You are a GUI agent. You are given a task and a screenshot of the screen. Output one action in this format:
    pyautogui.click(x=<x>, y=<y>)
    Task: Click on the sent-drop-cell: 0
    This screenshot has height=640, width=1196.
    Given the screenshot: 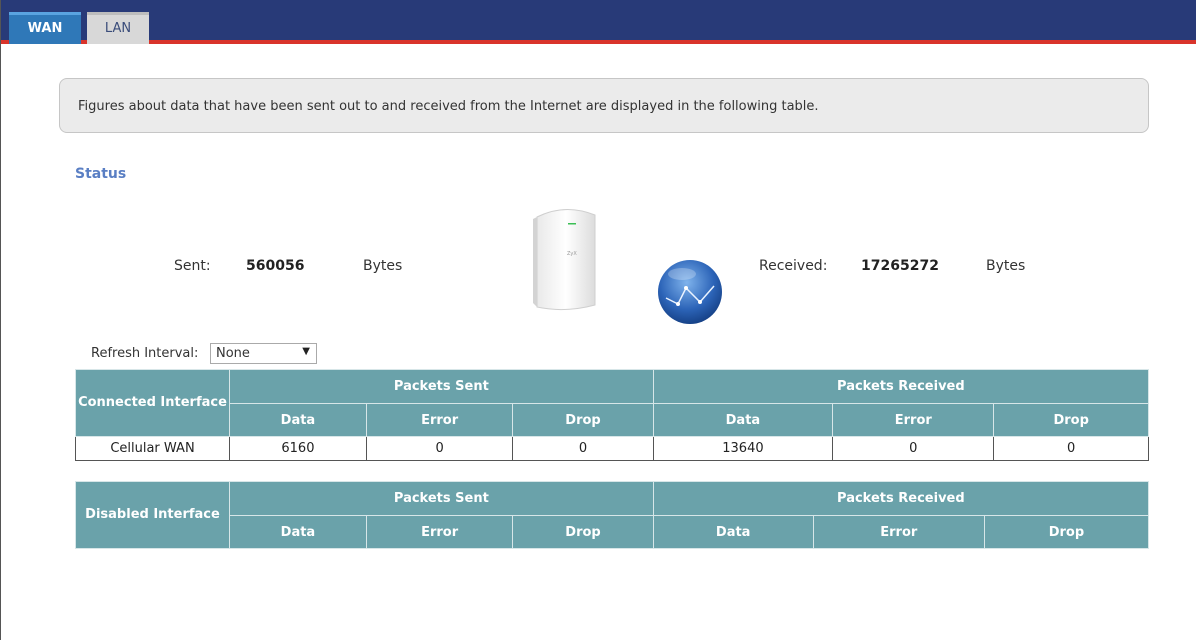 What is the action you would take?
    pyautogui.click(x=583, y=448)
    